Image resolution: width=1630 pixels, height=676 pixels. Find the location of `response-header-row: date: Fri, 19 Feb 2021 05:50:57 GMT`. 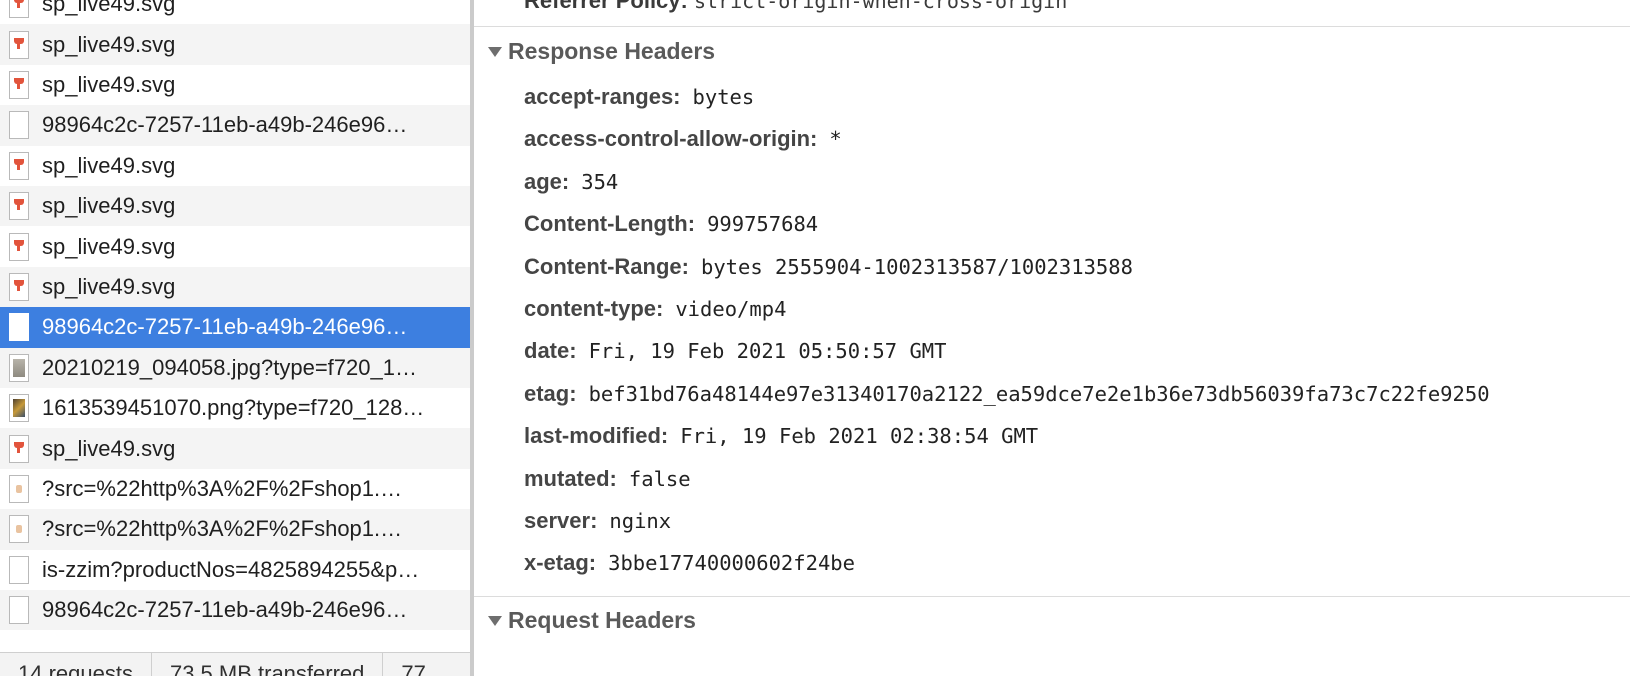

response-header-row: date: Fri, 19 Feb 2021 05:50:57 GMT is located at coordinates (735, 351).